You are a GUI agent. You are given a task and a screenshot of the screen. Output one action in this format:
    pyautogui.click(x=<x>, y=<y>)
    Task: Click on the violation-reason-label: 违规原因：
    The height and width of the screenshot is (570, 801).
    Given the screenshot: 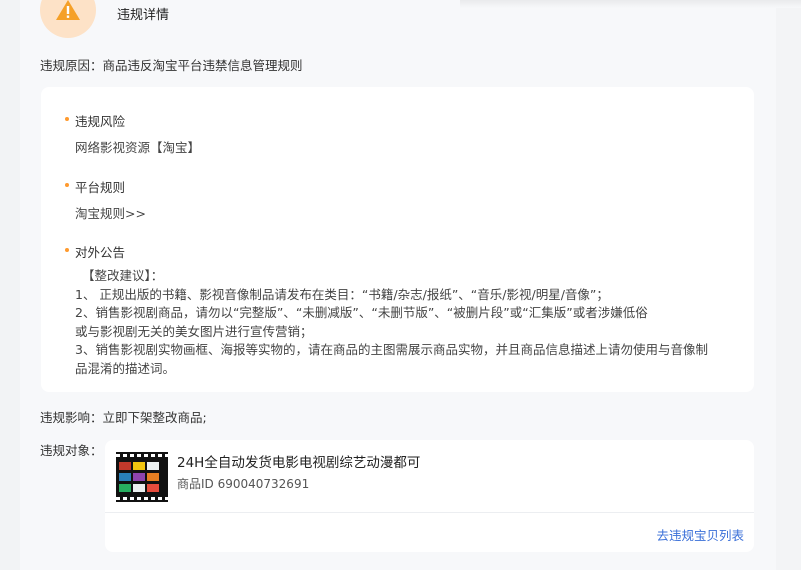 What is the action you would take?
    pyautogui.click(x=71, y=65)
    